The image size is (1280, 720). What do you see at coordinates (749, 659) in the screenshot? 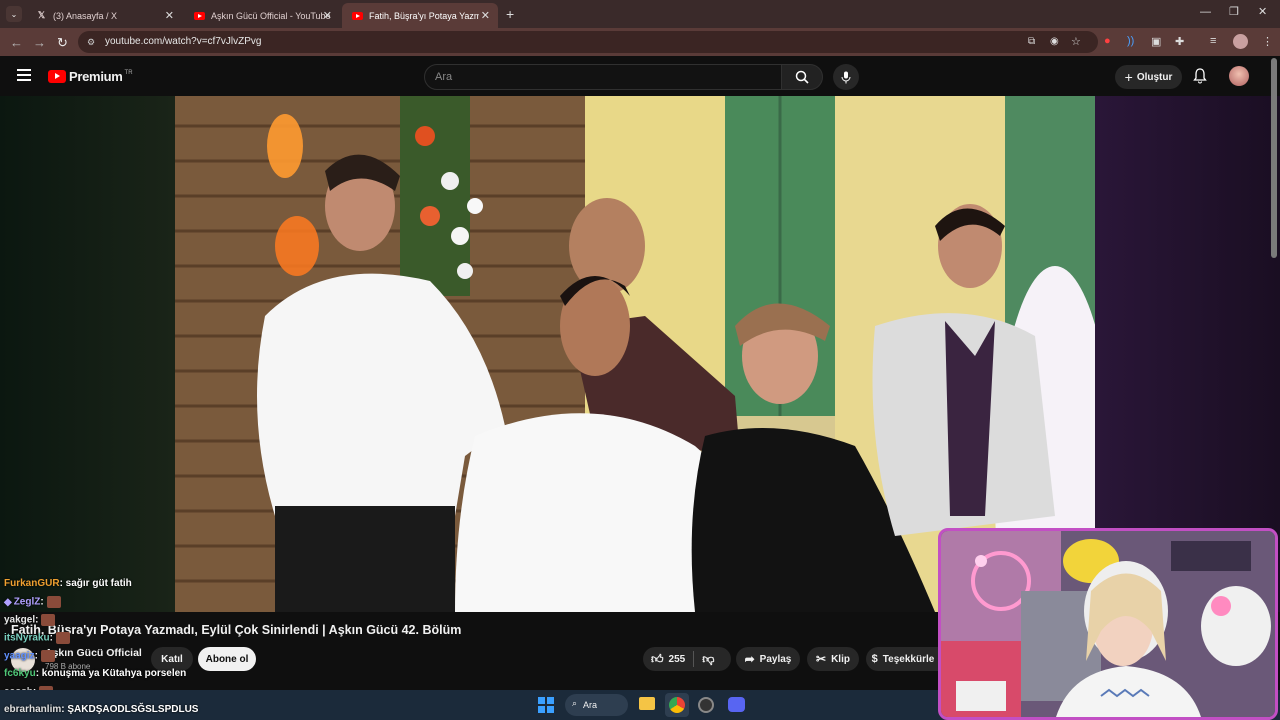
I see `share-arrow-icon: ➦` at bounding box center [749, 659].